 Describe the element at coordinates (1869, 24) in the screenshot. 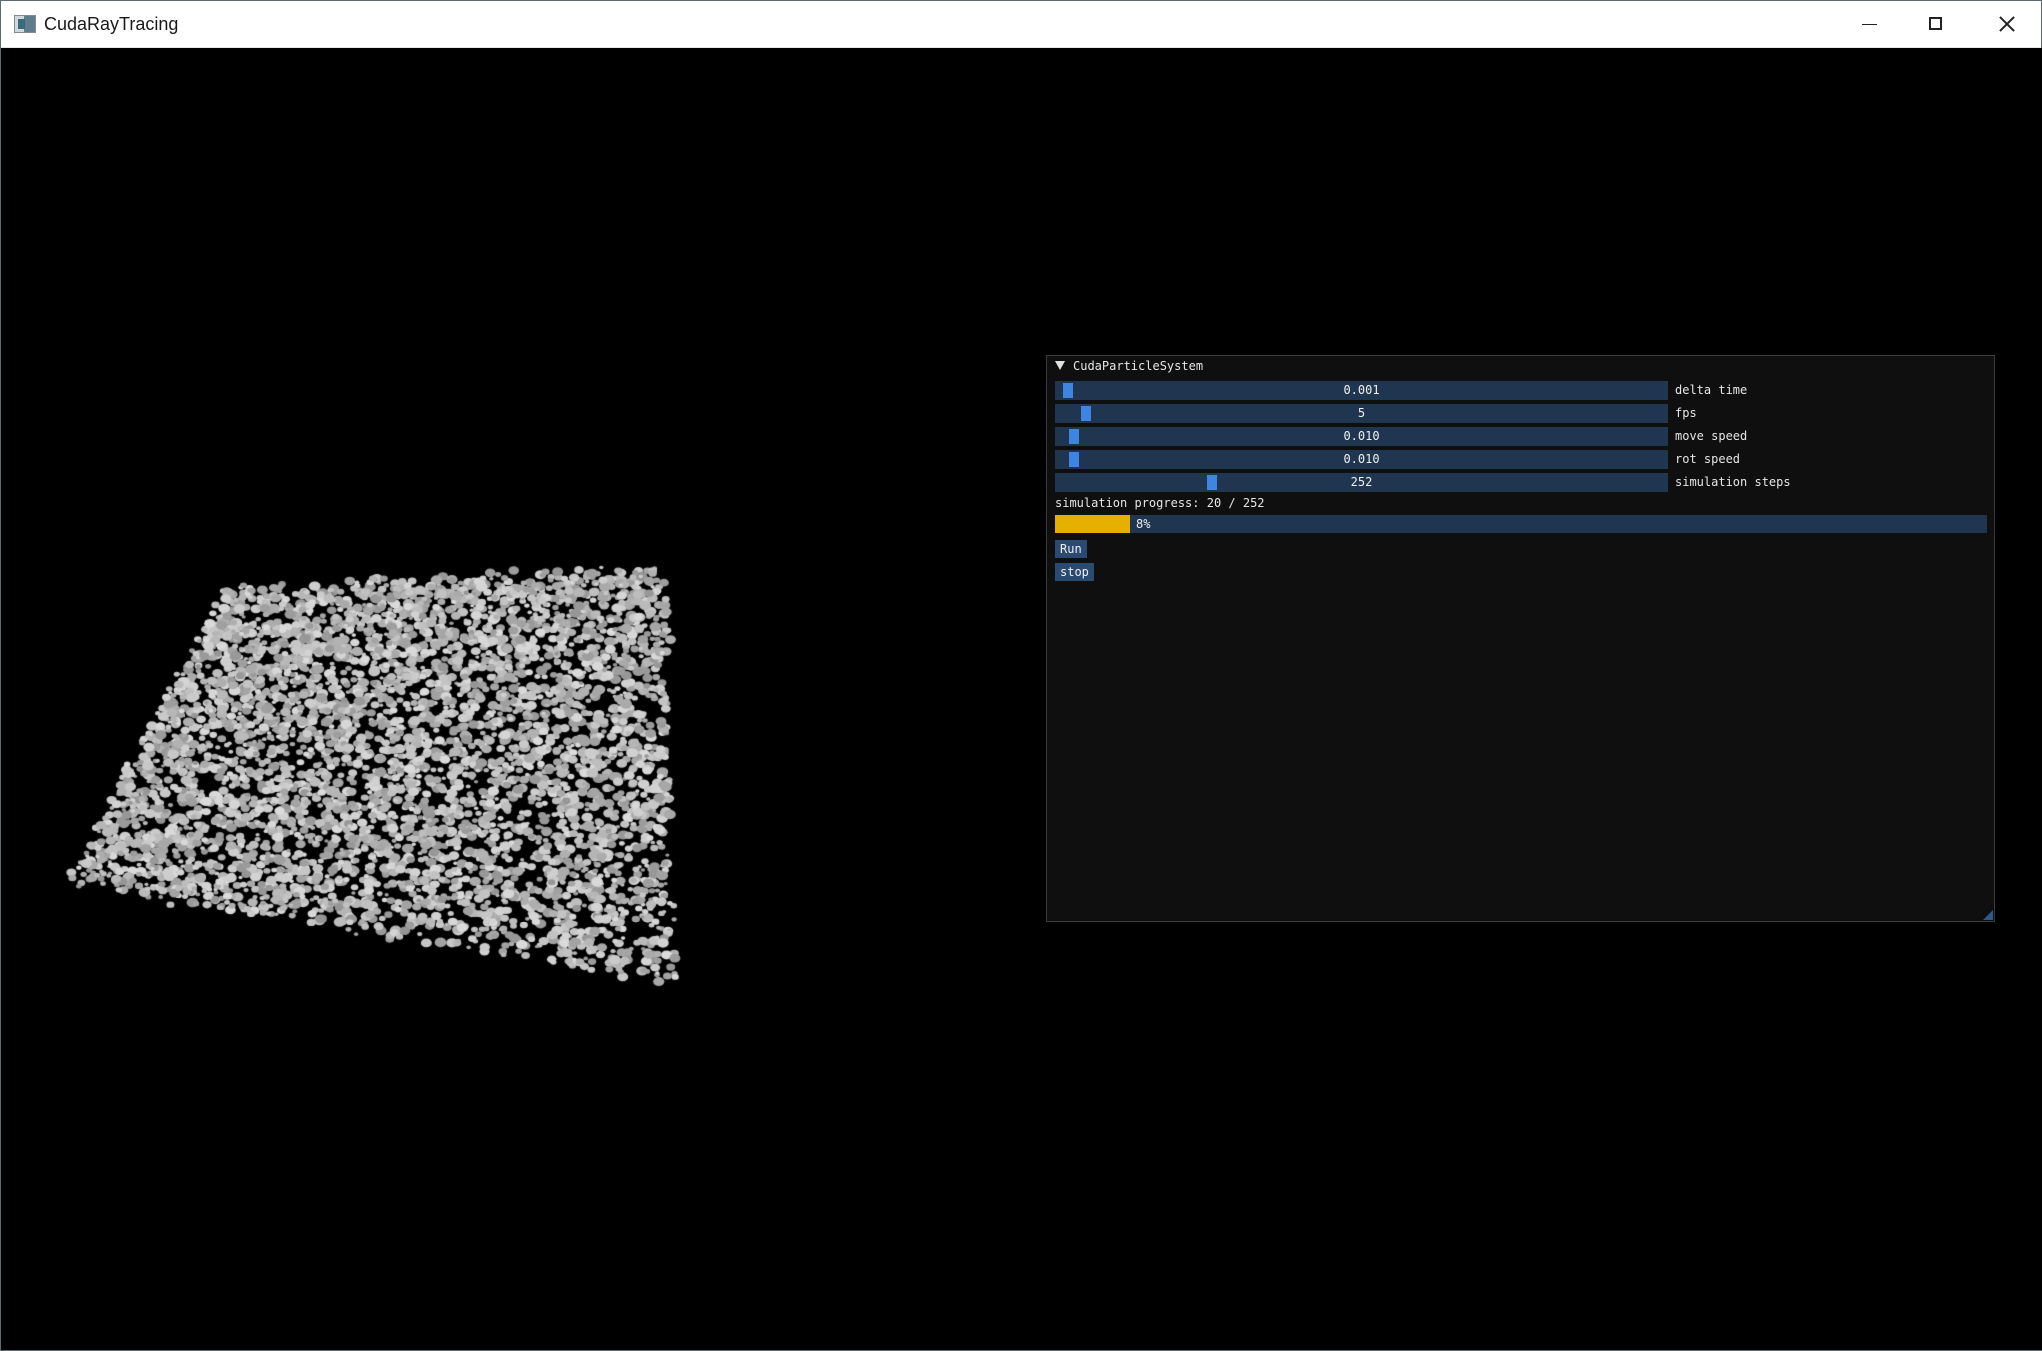

I see `minimize-icon` at that location.